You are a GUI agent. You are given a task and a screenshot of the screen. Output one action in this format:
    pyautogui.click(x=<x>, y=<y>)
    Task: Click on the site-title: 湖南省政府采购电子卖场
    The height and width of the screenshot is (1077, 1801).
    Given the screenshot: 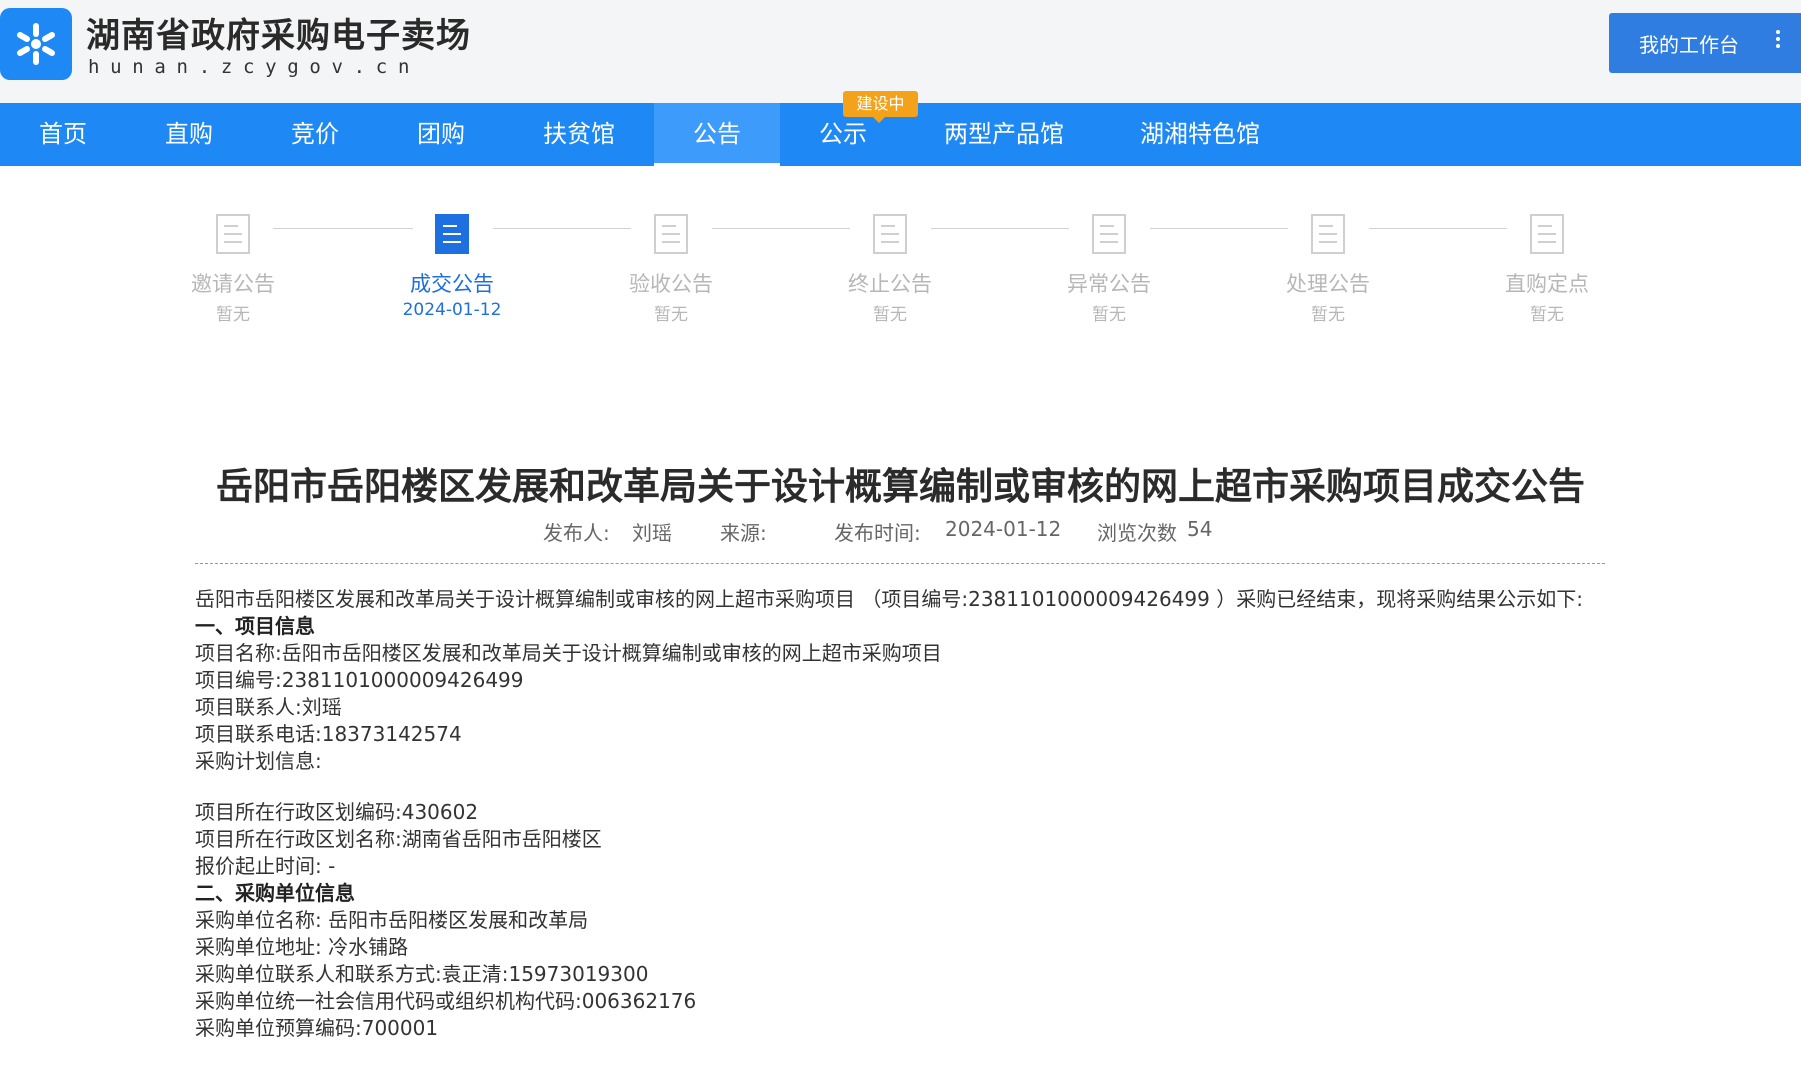 What is the action you would take?
    pyautogui.click(x=278, y=32)
    